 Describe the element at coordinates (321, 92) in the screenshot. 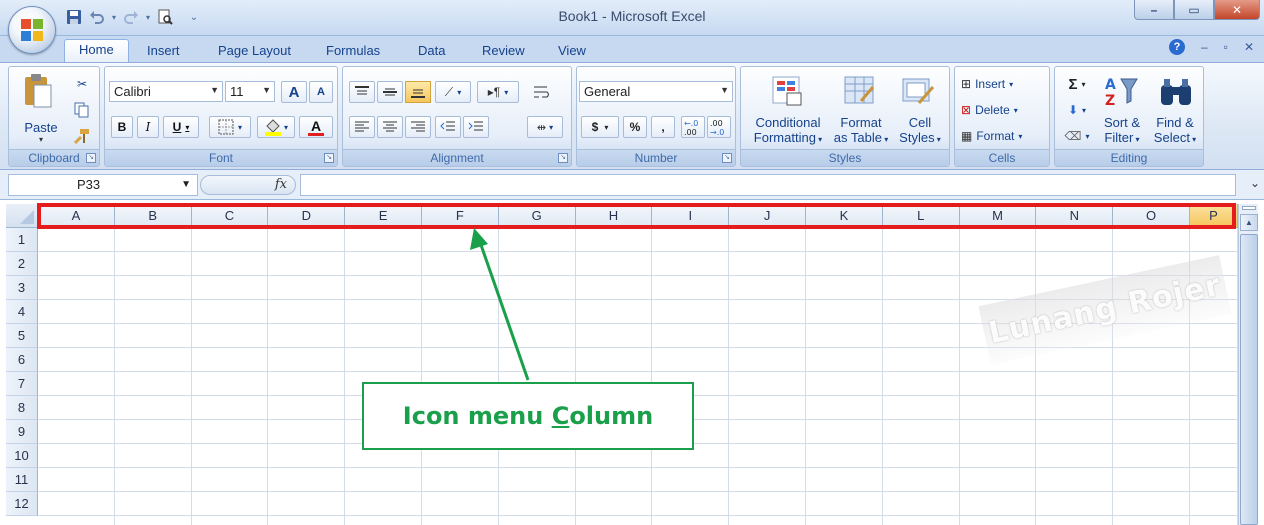

I see `shrink-font-button: A` at that location.